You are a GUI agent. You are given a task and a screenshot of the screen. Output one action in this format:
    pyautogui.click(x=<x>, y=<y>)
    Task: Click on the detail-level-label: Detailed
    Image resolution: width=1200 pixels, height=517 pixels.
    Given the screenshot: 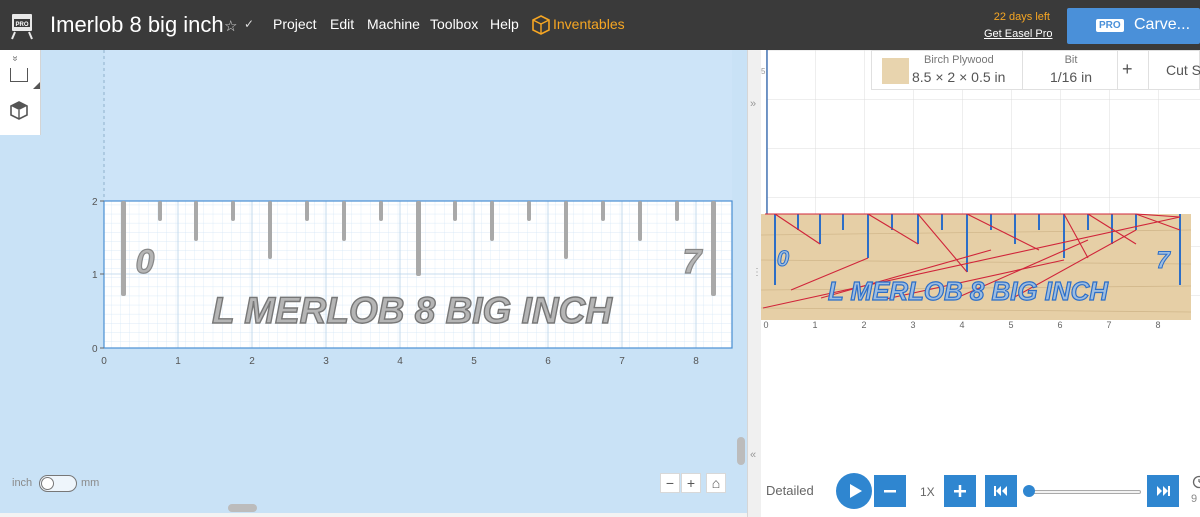 What is the action you would take?
    pyautogui.click(x=790, y=490)
    